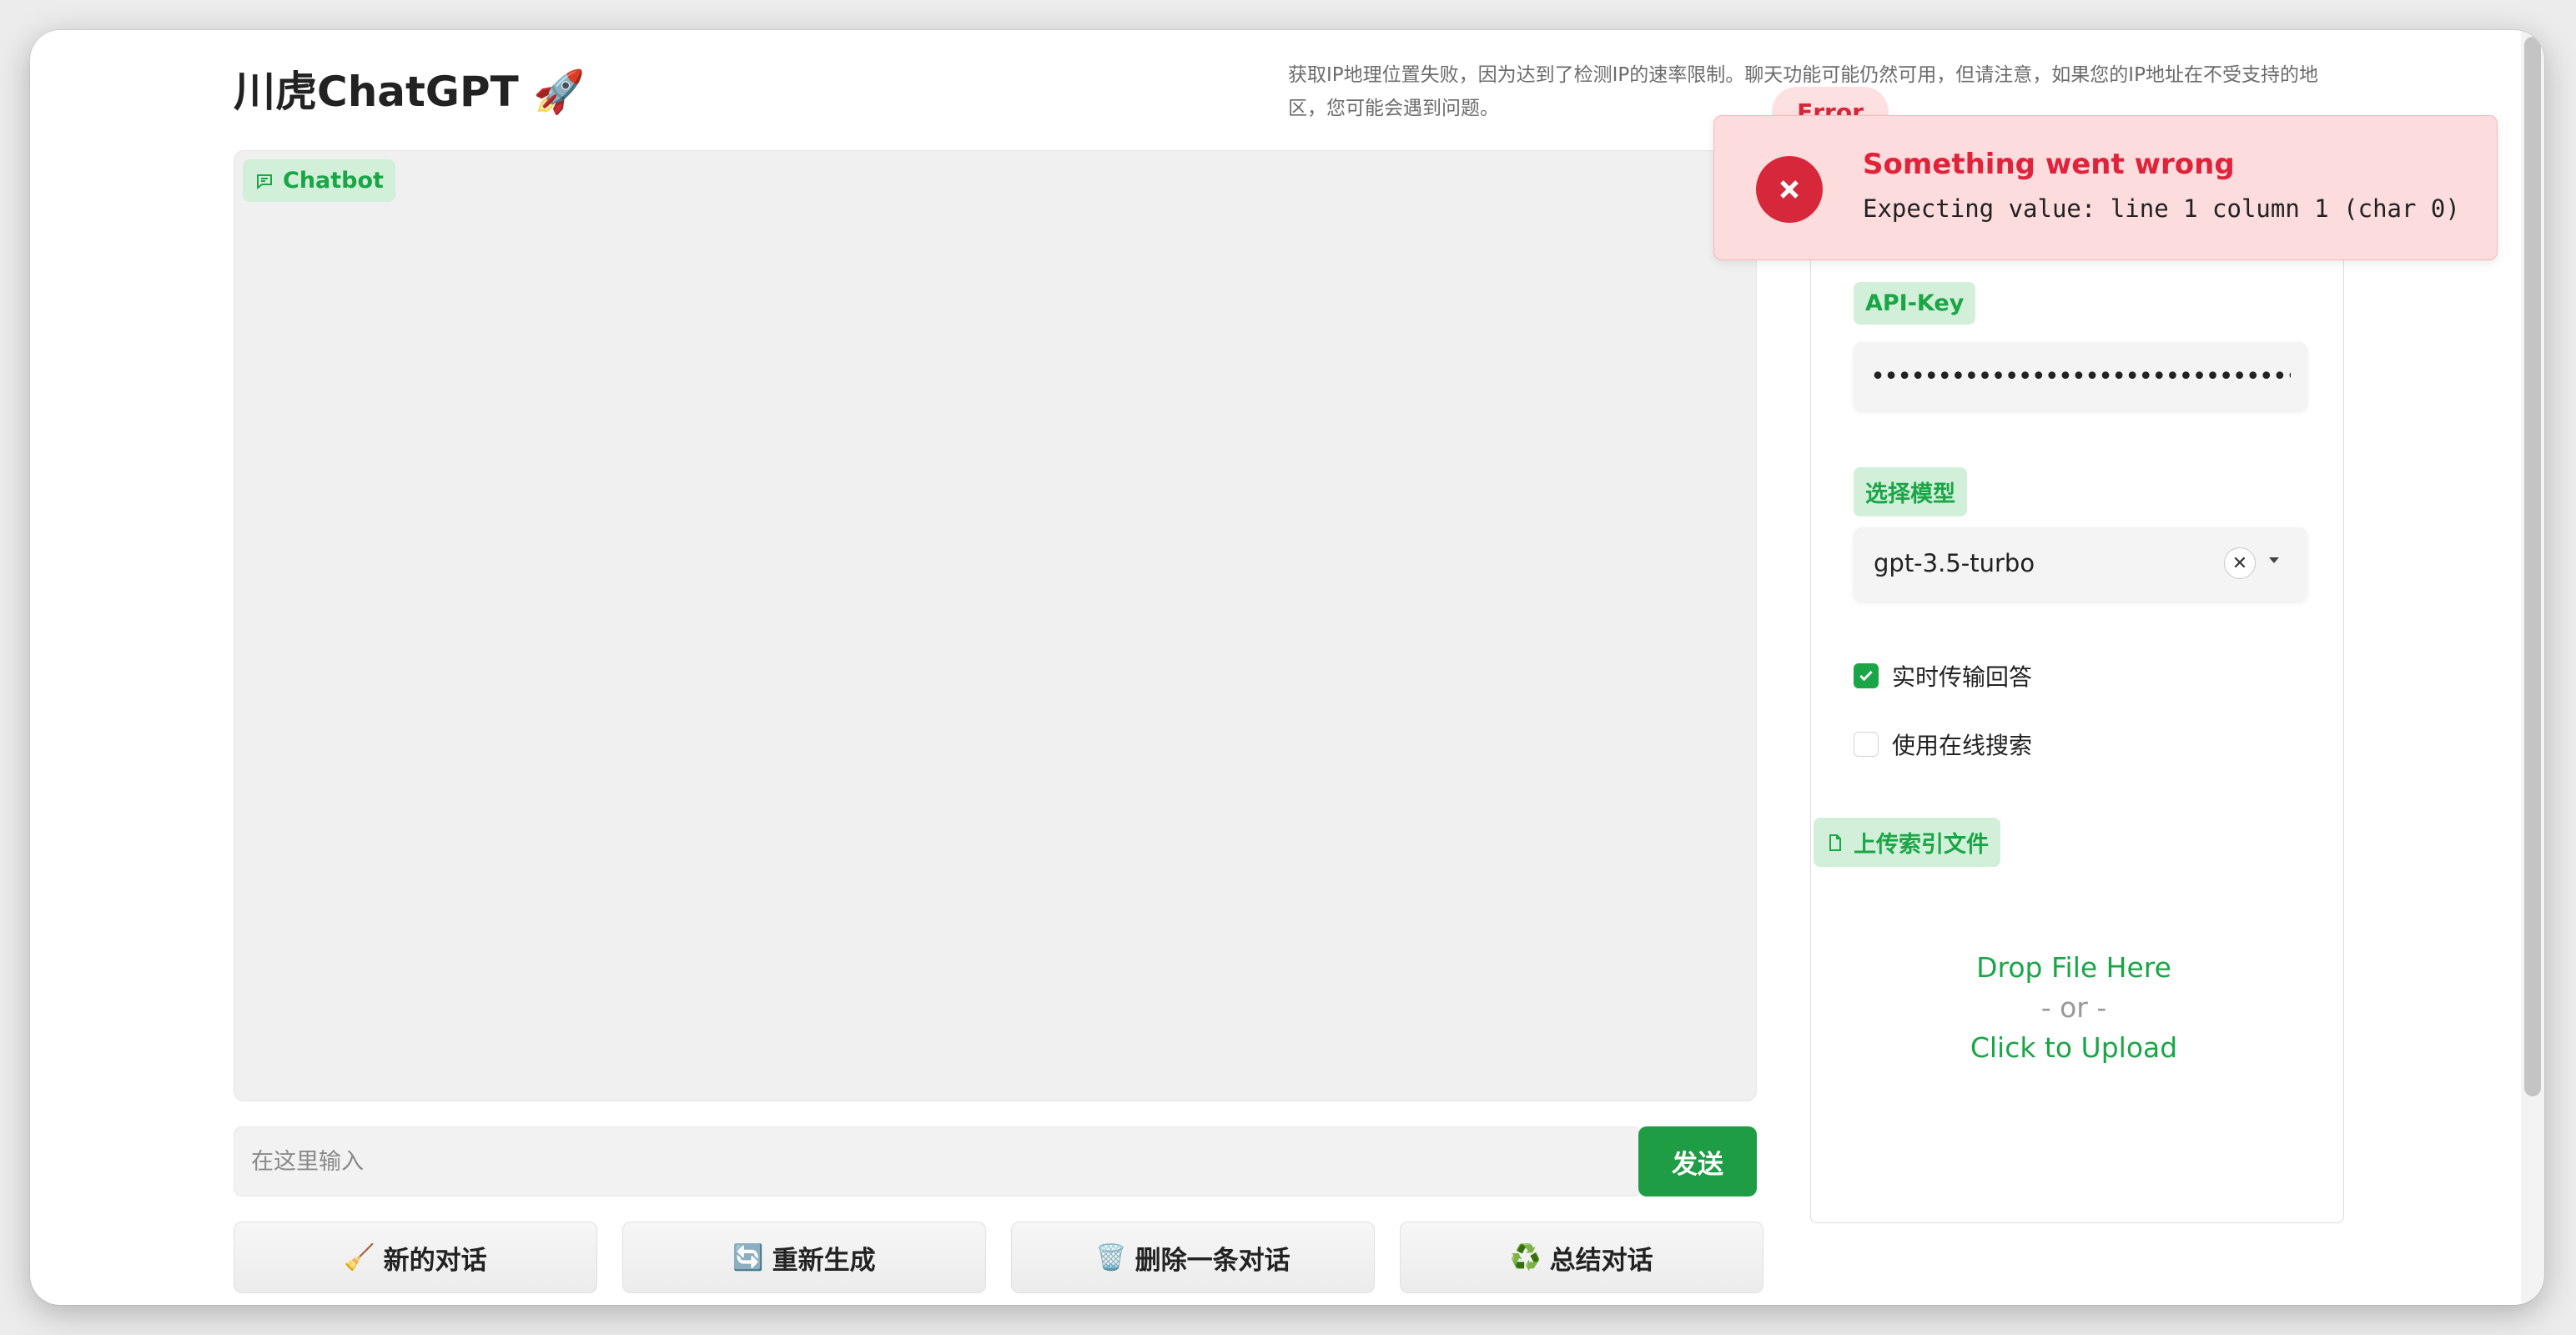 The height and width of the screenshot is (1335, 2576). I want to click on scrollbar, so click(2532, 667).